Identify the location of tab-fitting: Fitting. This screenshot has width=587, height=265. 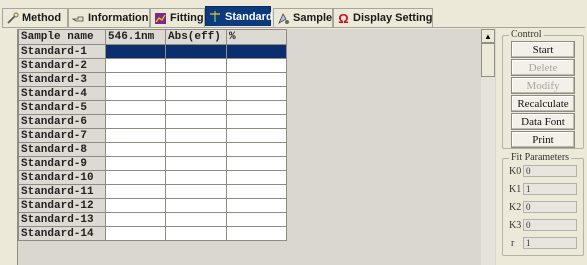
(177, 17).